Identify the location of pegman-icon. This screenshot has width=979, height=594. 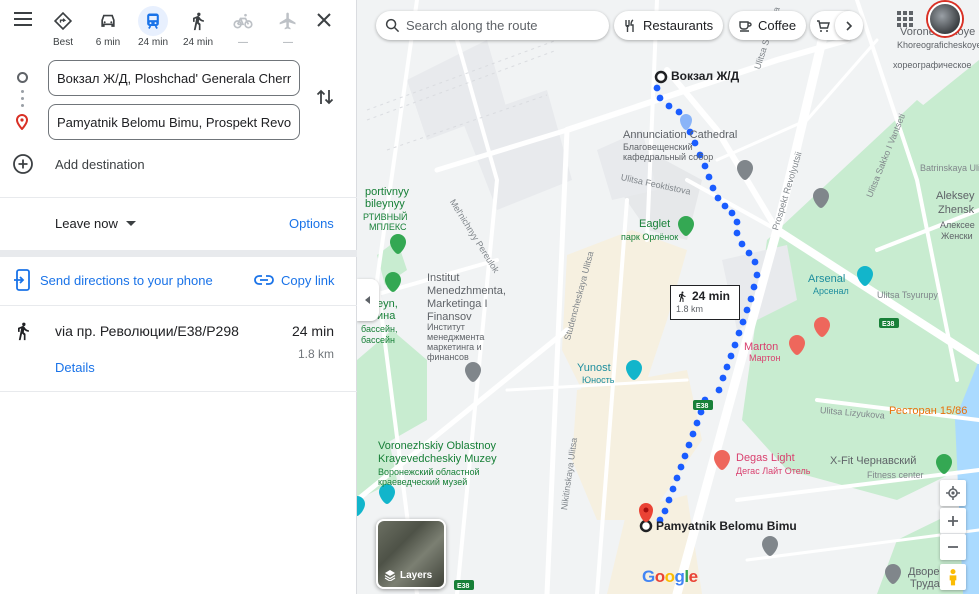
(953, 577).